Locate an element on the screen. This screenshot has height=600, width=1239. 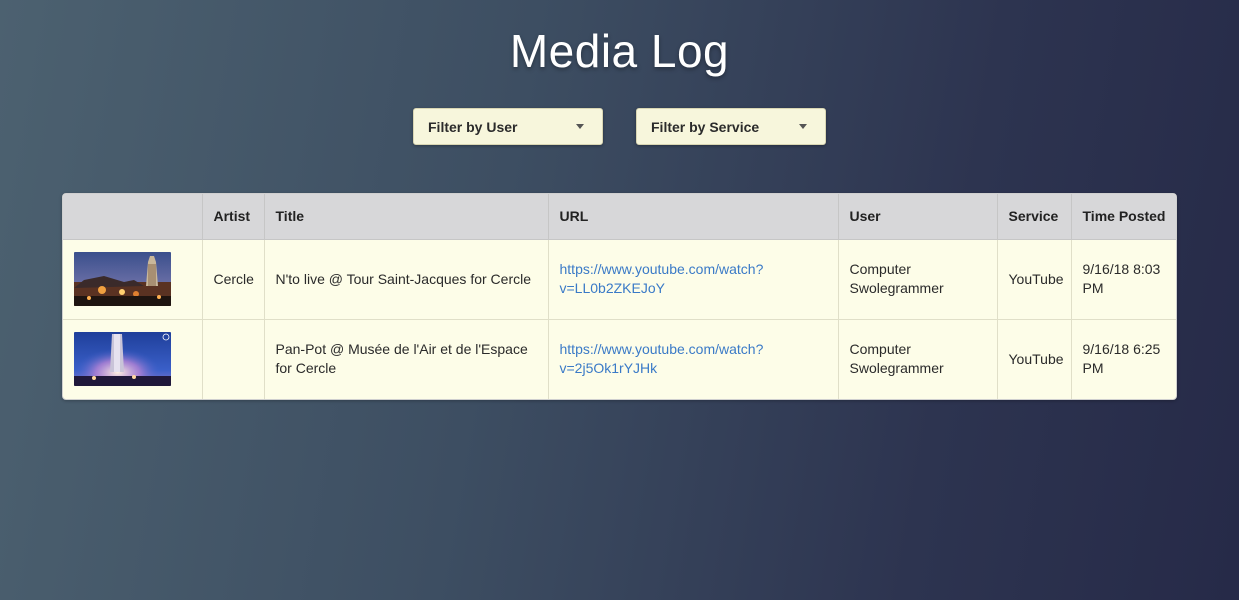
concert-thumbnail-tower-image is located at coordinates (122, 279).